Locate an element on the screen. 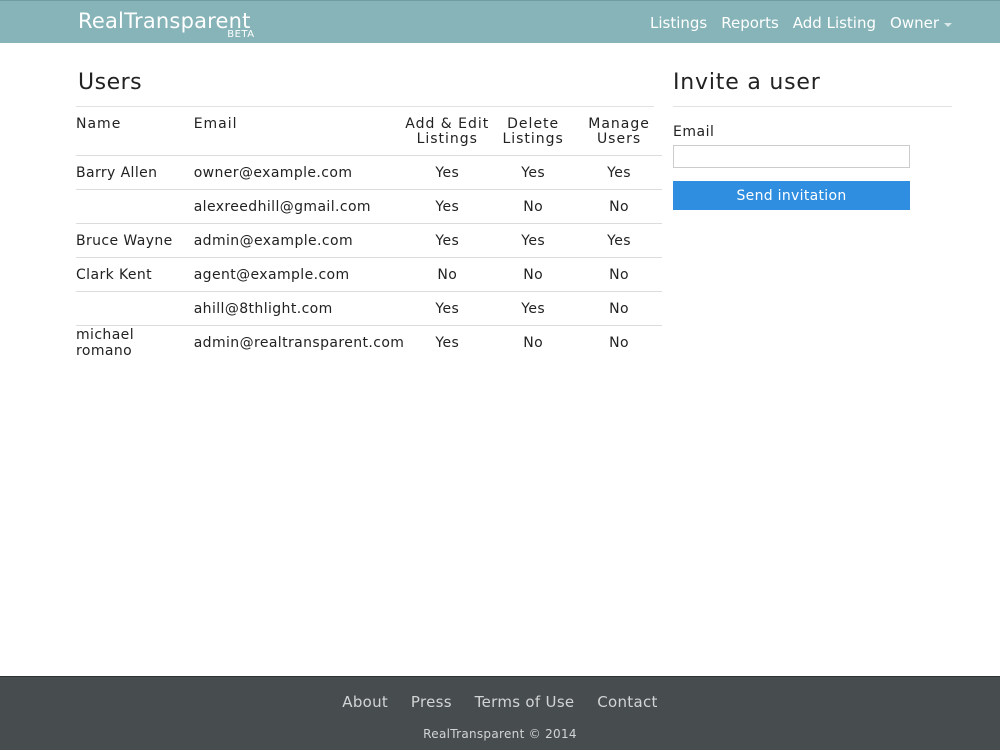 The image size is (1000, 750). header-manage-users: Manage Users is located at coordinates (619, 131).